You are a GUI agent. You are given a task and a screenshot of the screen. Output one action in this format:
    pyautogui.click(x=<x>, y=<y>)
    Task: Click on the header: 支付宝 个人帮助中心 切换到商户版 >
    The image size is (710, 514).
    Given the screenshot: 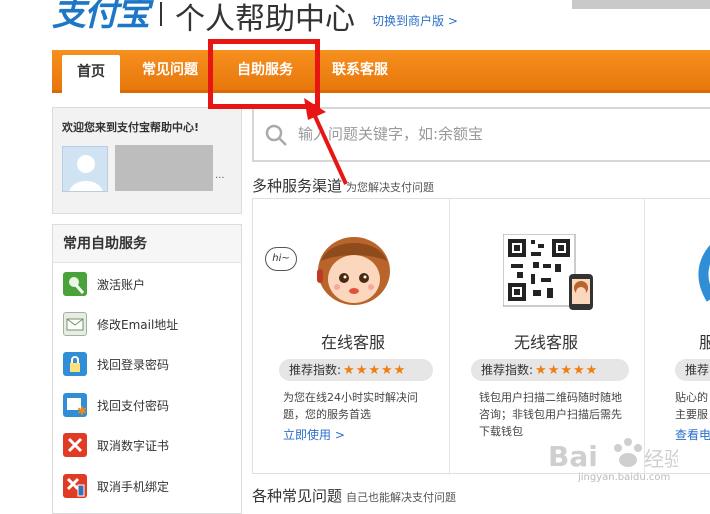 What is the action you would take?
    pyautogui.click(x=355, y=22)
    